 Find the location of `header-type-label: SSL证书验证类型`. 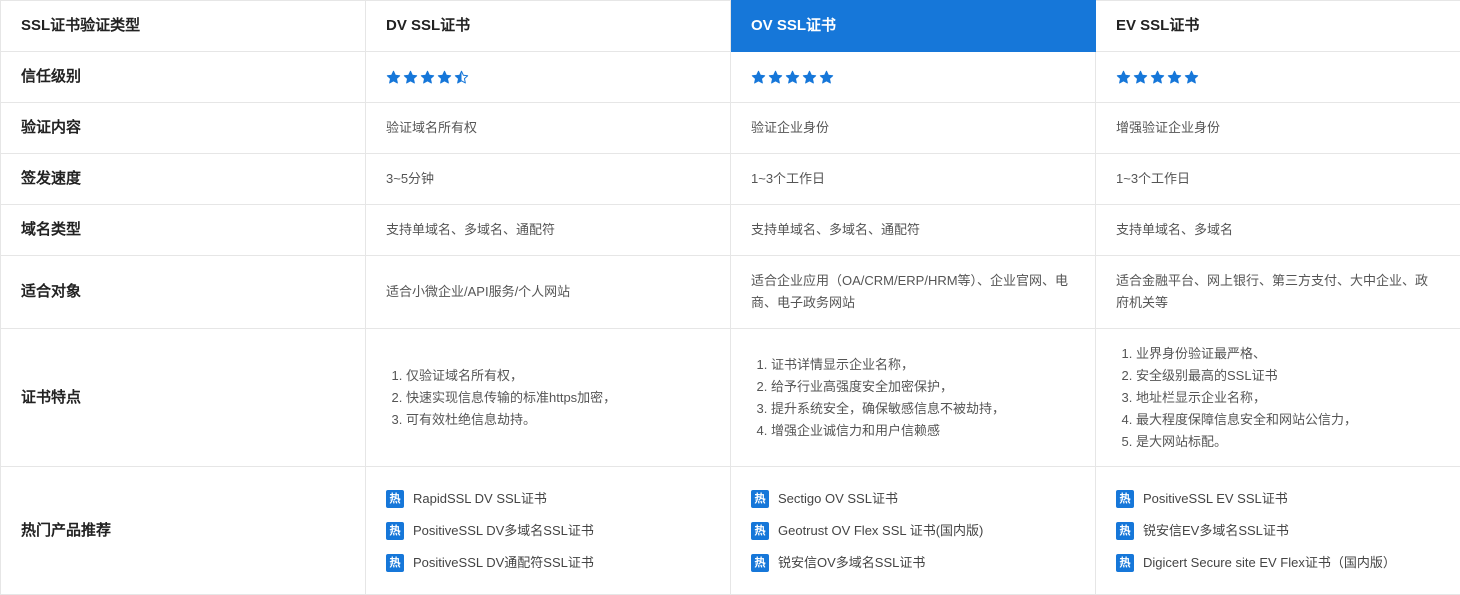

header-type-label: SSL证书验证类型 is located at coordinates (183, 26).